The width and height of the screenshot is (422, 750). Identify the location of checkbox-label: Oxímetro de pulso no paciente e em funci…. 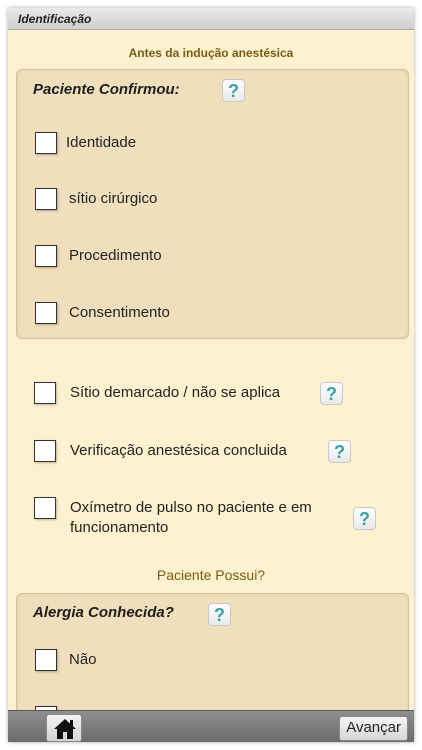
(191, 517).